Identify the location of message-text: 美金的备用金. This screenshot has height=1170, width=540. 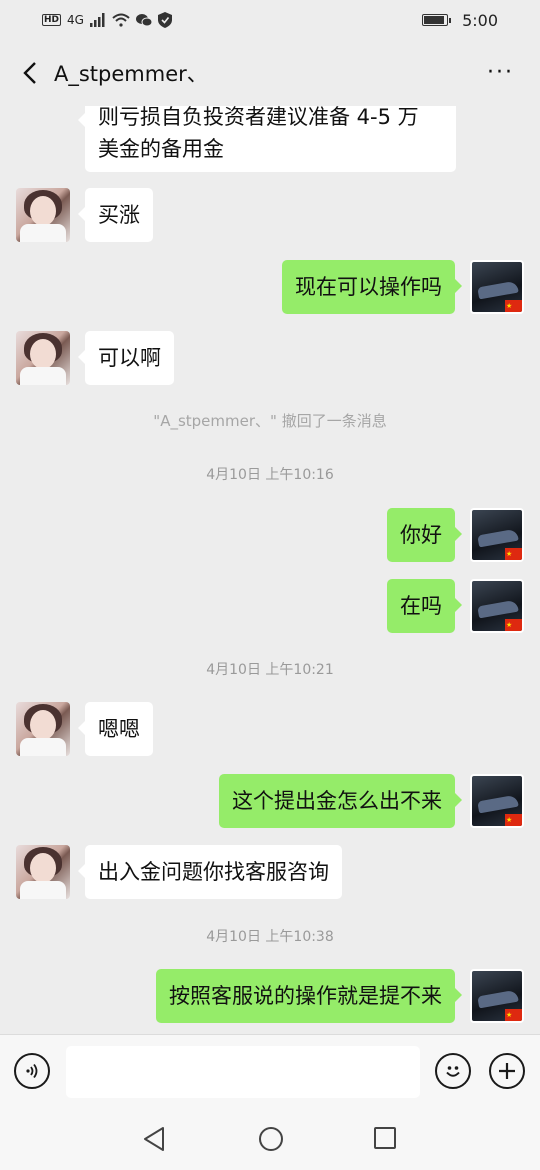
(161, 149).